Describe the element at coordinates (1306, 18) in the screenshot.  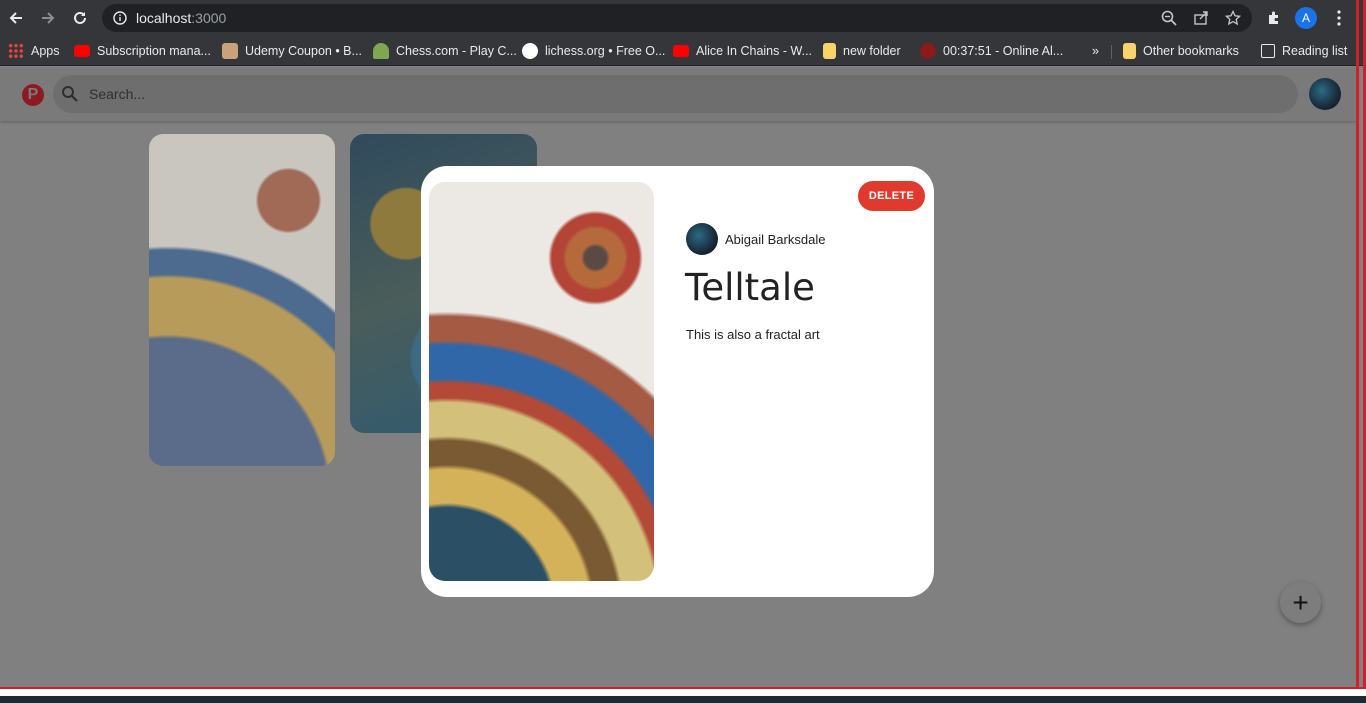
I see `profile-avatar: A` at that location.